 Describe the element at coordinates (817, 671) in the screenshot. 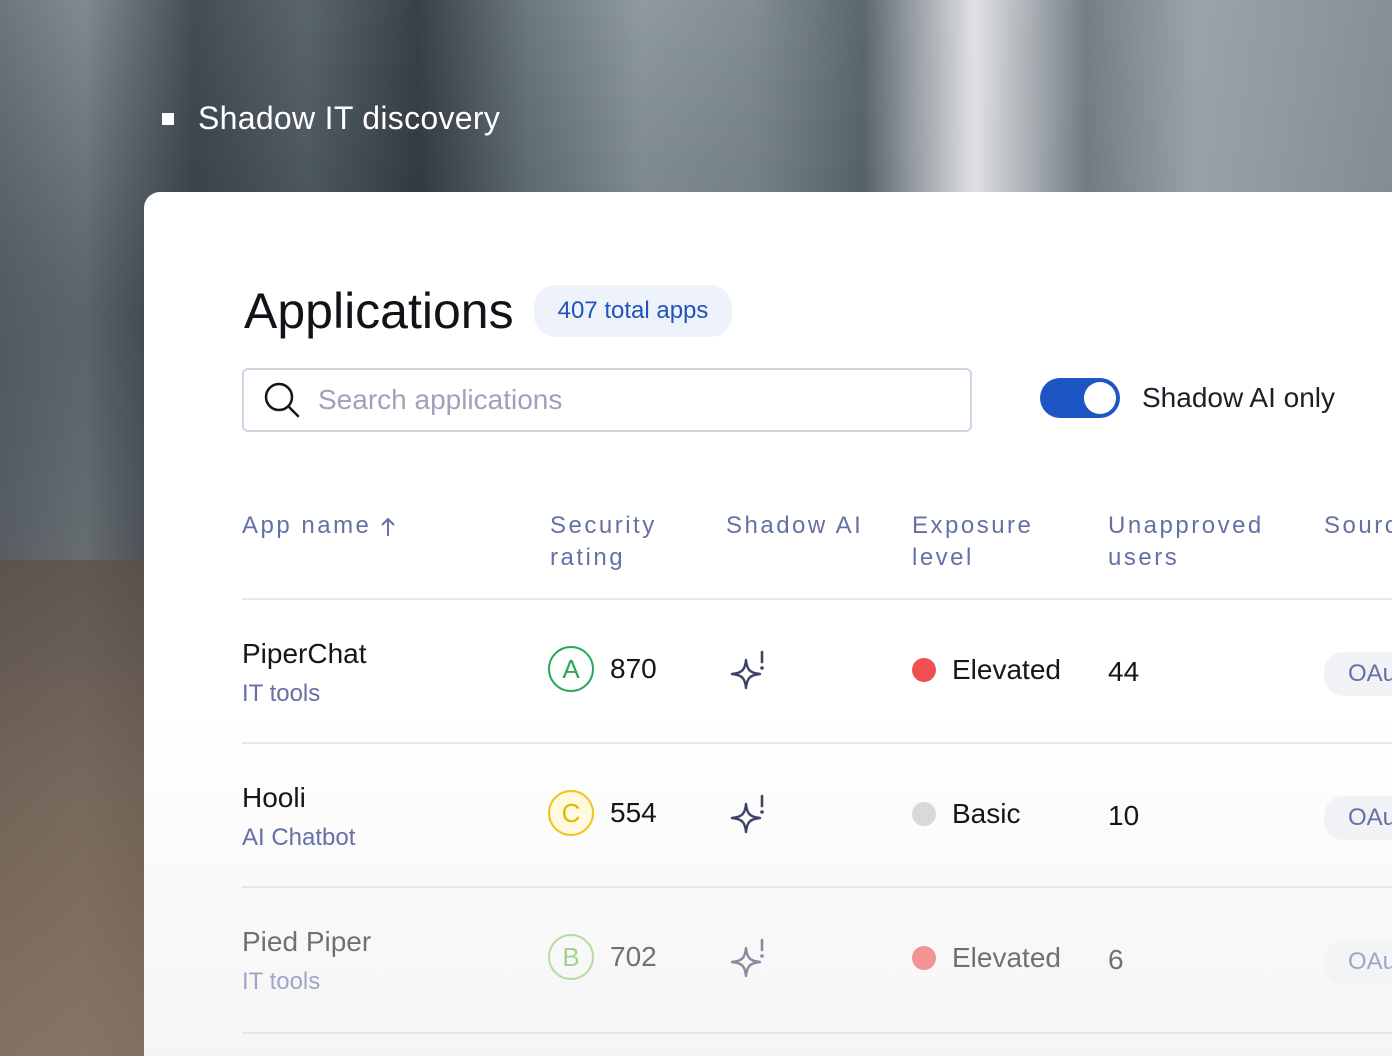

I see `table-row: PiperChat IT tools A 870 Elevated 44 OAu` at that location.